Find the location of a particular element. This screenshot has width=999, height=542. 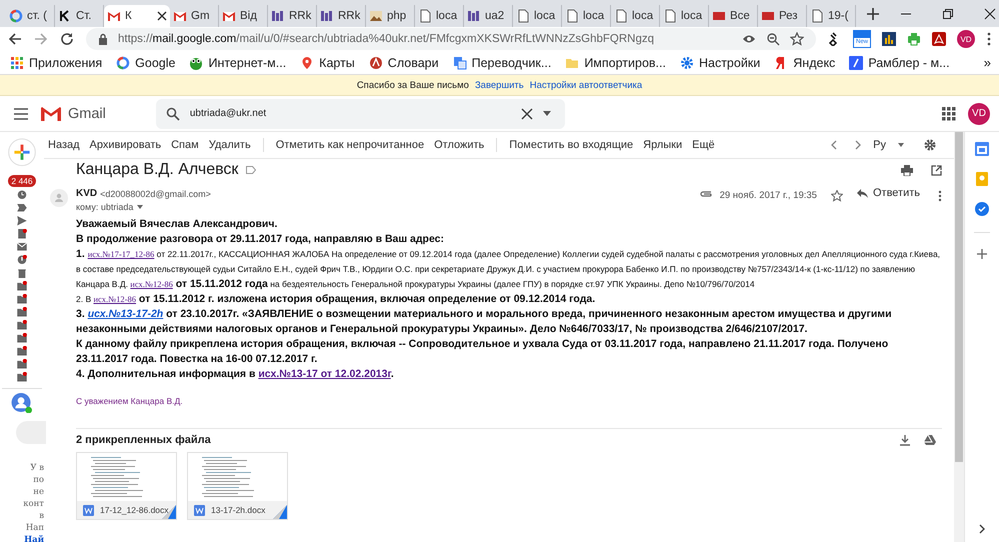

toolbar-button: Ещё is located at coordinates (703, 145).